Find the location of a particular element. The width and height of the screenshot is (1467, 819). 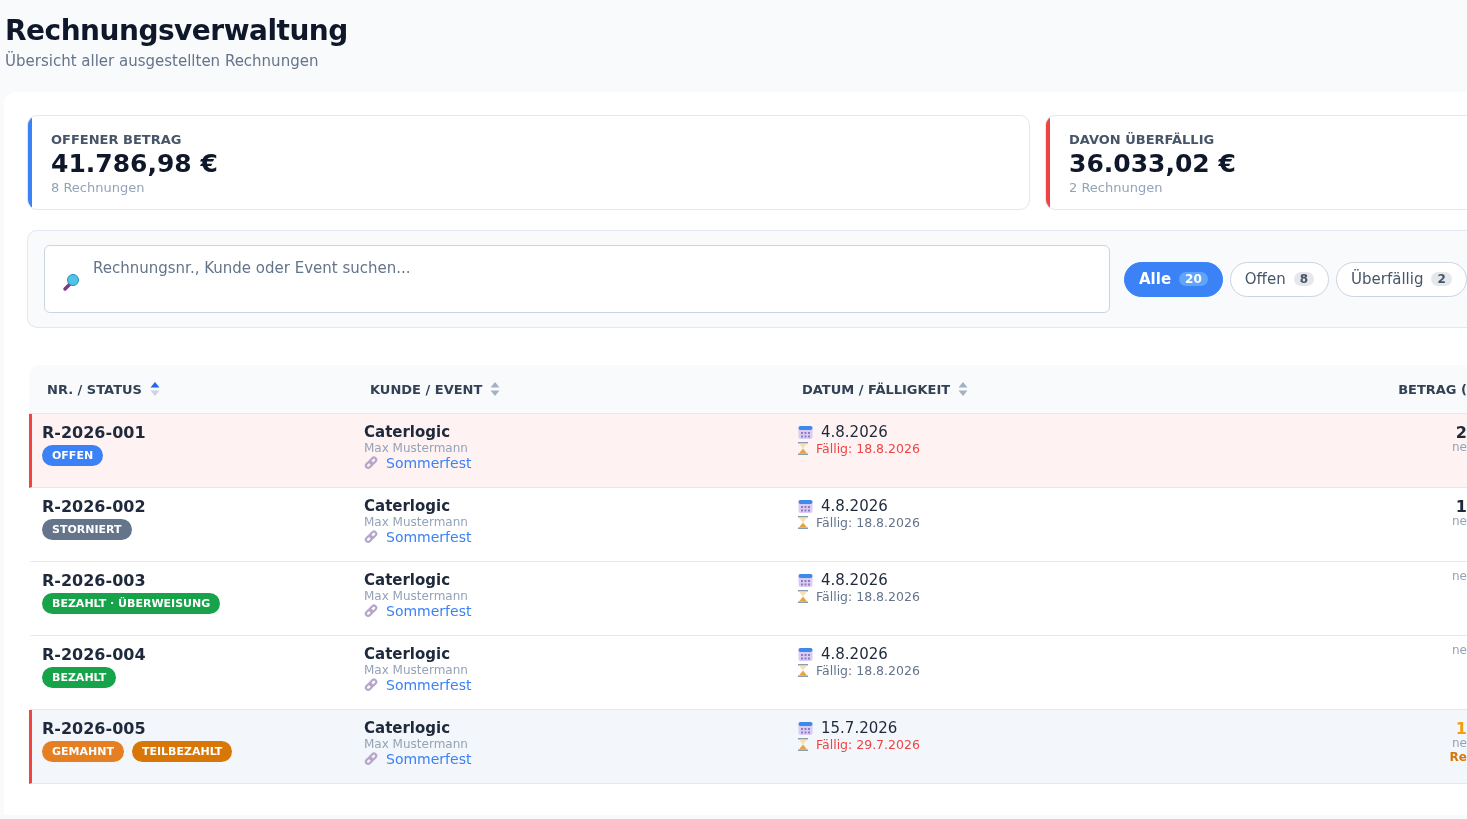

column-header: DATUM / FÄLLIGKEIT is located at coordinates (876, 389).